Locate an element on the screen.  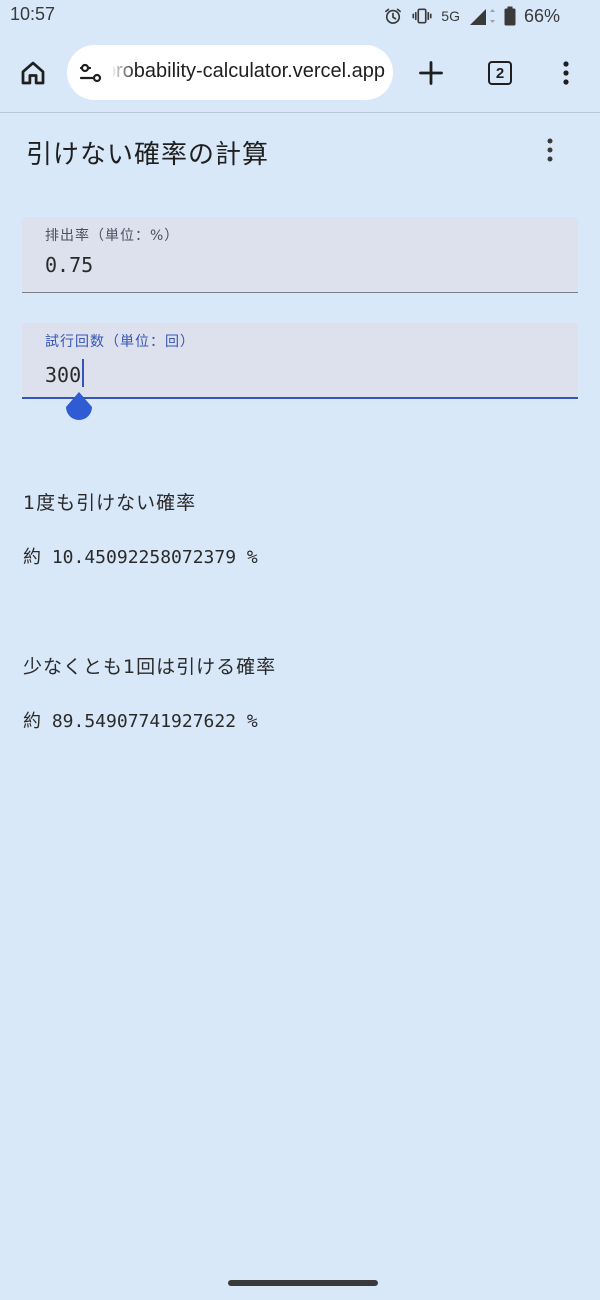
tab-switcher-icon: 2 is located at coordinates (500, 73).